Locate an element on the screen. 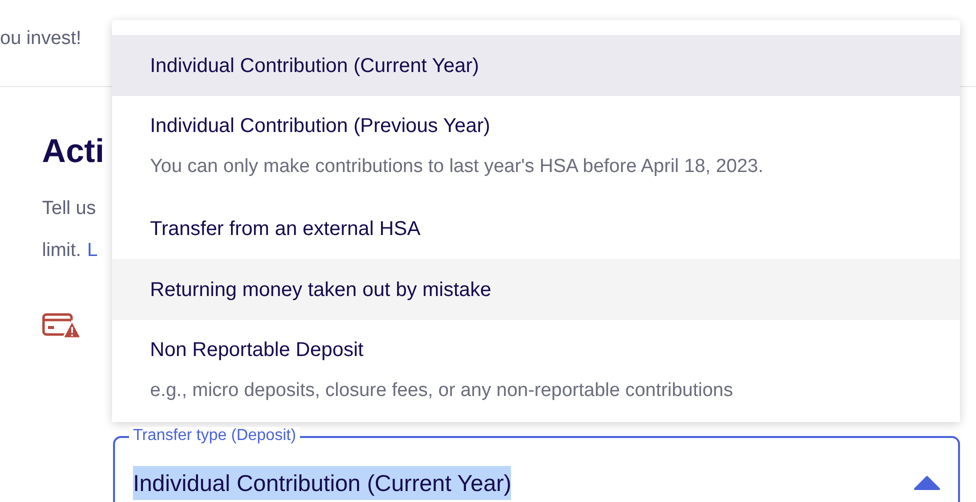  option-note: You can only make contributions to last year's HSA before April 18, 2023. is located at coordinates (457, 167).